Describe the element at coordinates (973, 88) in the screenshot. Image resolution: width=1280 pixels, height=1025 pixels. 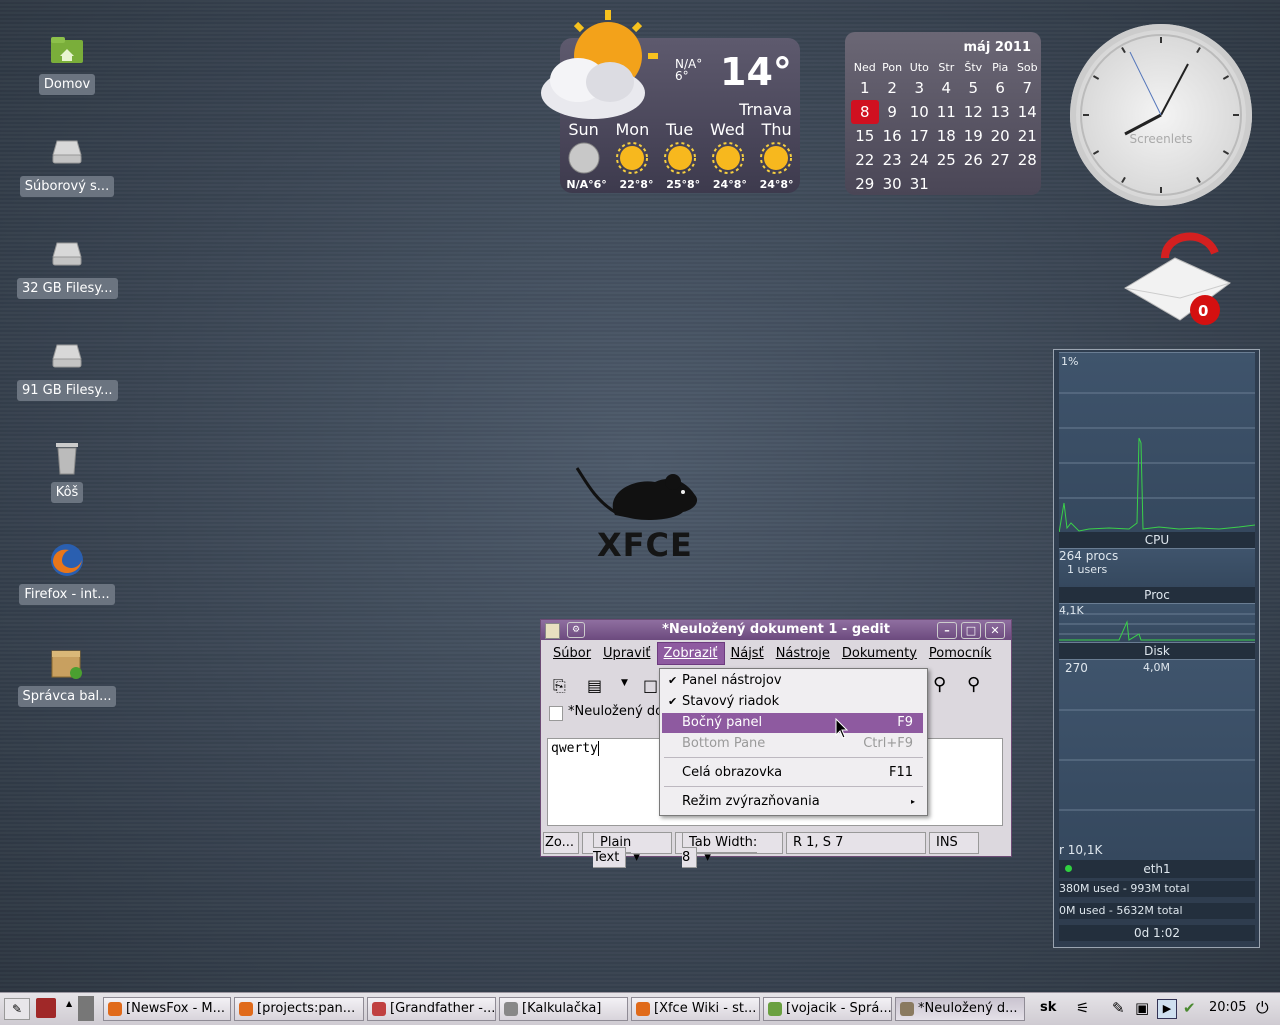
I see `calendar-day: 5` at that location.